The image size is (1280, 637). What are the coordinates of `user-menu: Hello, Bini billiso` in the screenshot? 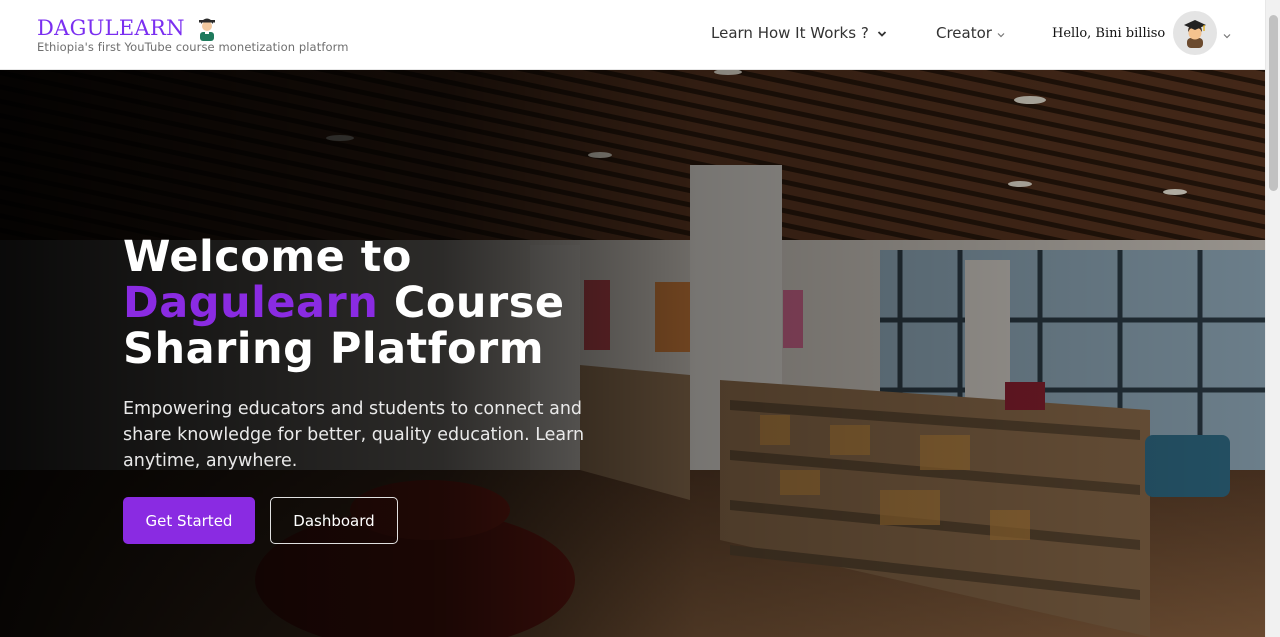 It's located at (1141, 33).